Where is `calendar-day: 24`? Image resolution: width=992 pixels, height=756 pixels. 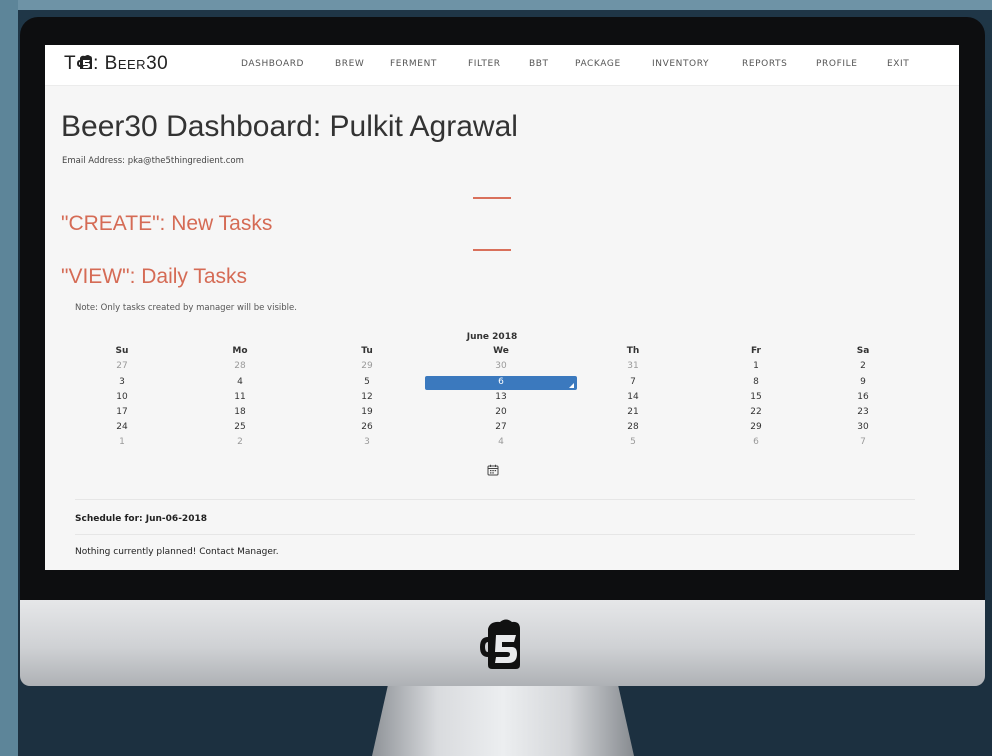 calendar-day: 24 is located at coordinates (122, 427).